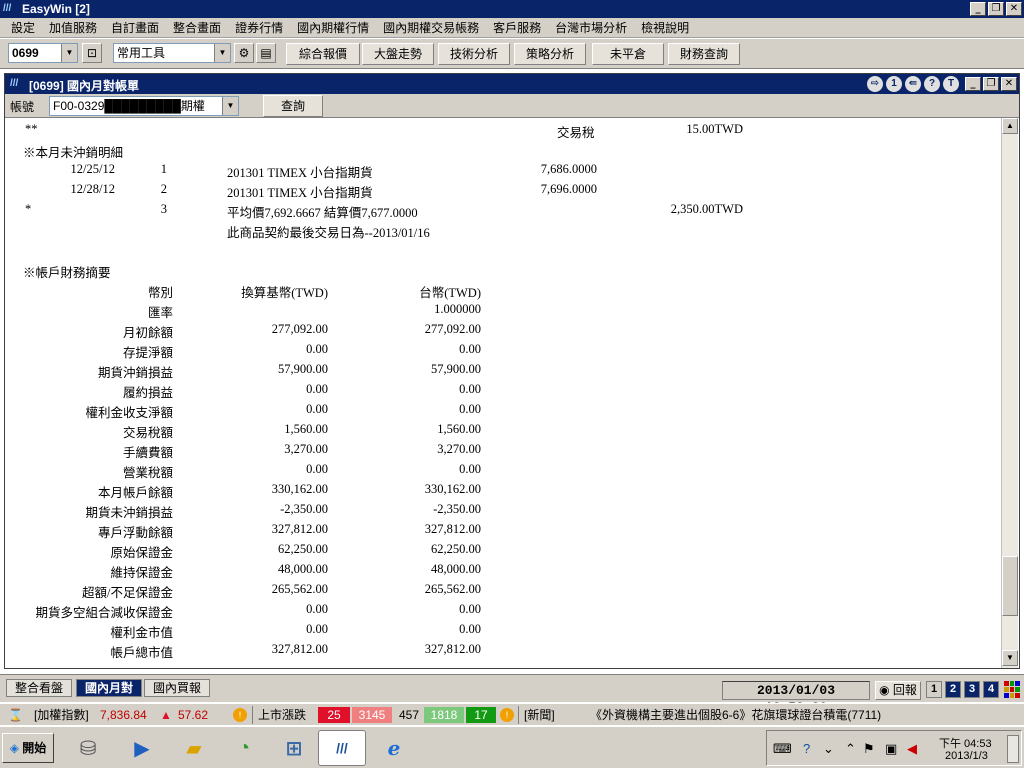  I want to click on account-value: F00-0329█████████期權, so click(129, 106).